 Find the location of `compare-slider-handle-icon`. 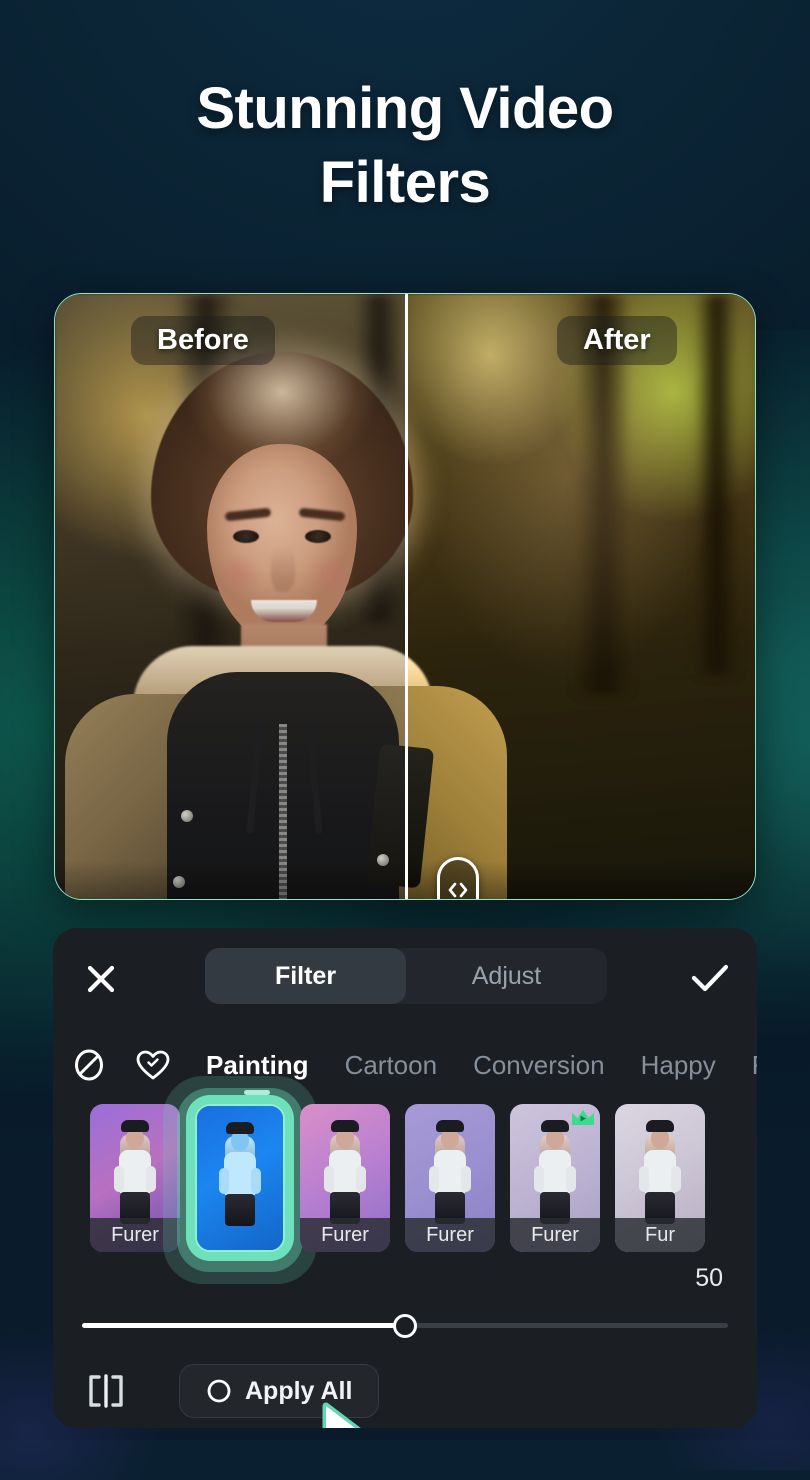

compare-slider-handle-icon is located at coordinates (458, 878).